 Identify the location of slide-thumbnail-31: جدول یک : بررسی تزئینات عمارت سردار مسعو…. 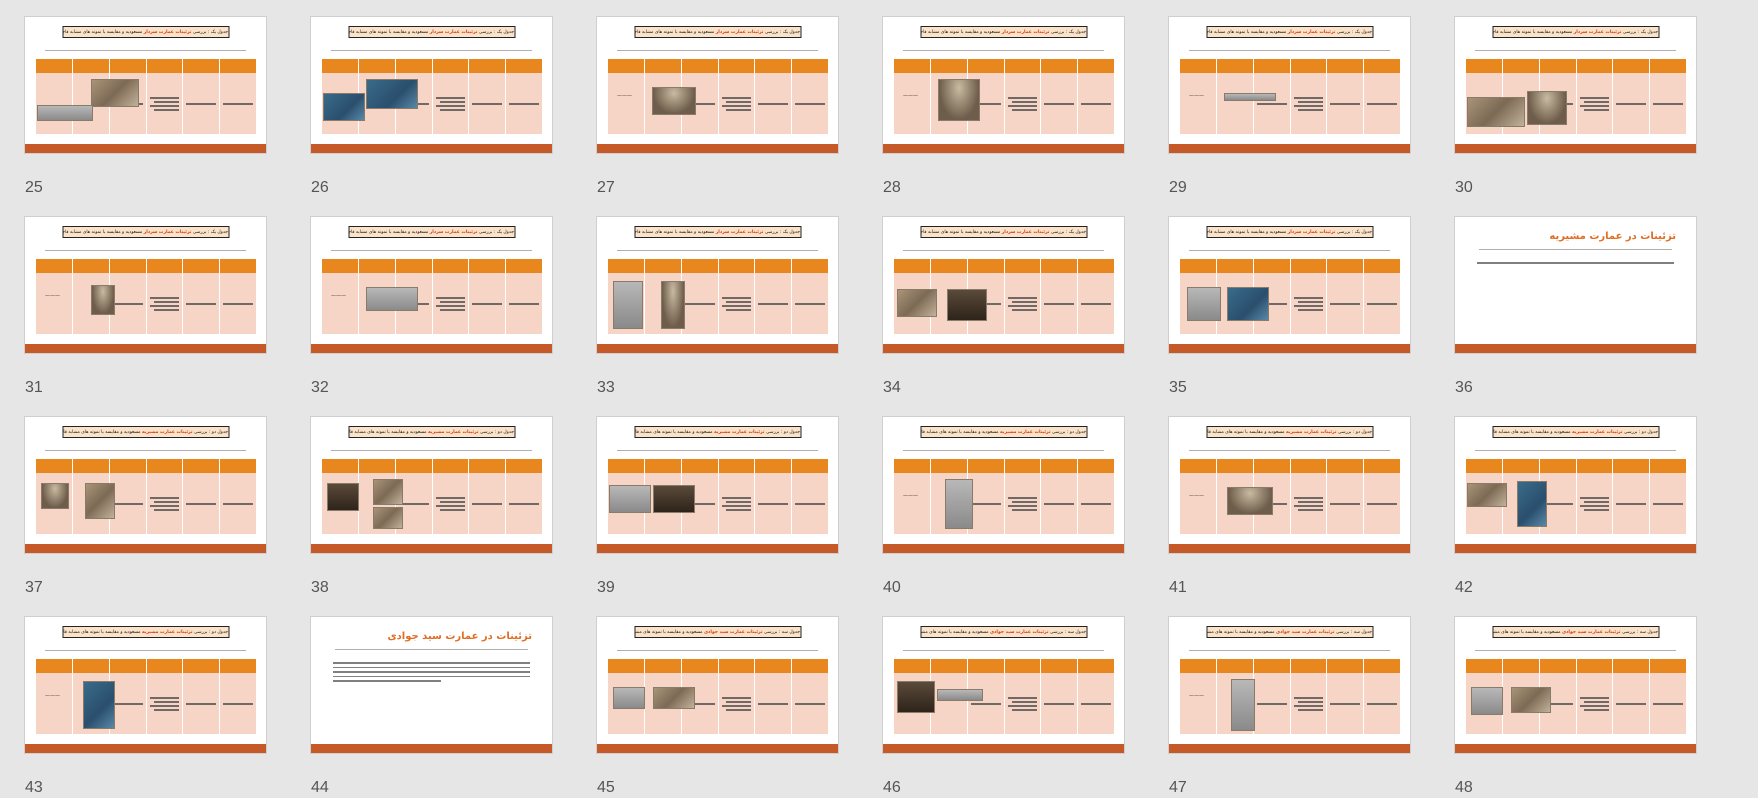
(145, 285).